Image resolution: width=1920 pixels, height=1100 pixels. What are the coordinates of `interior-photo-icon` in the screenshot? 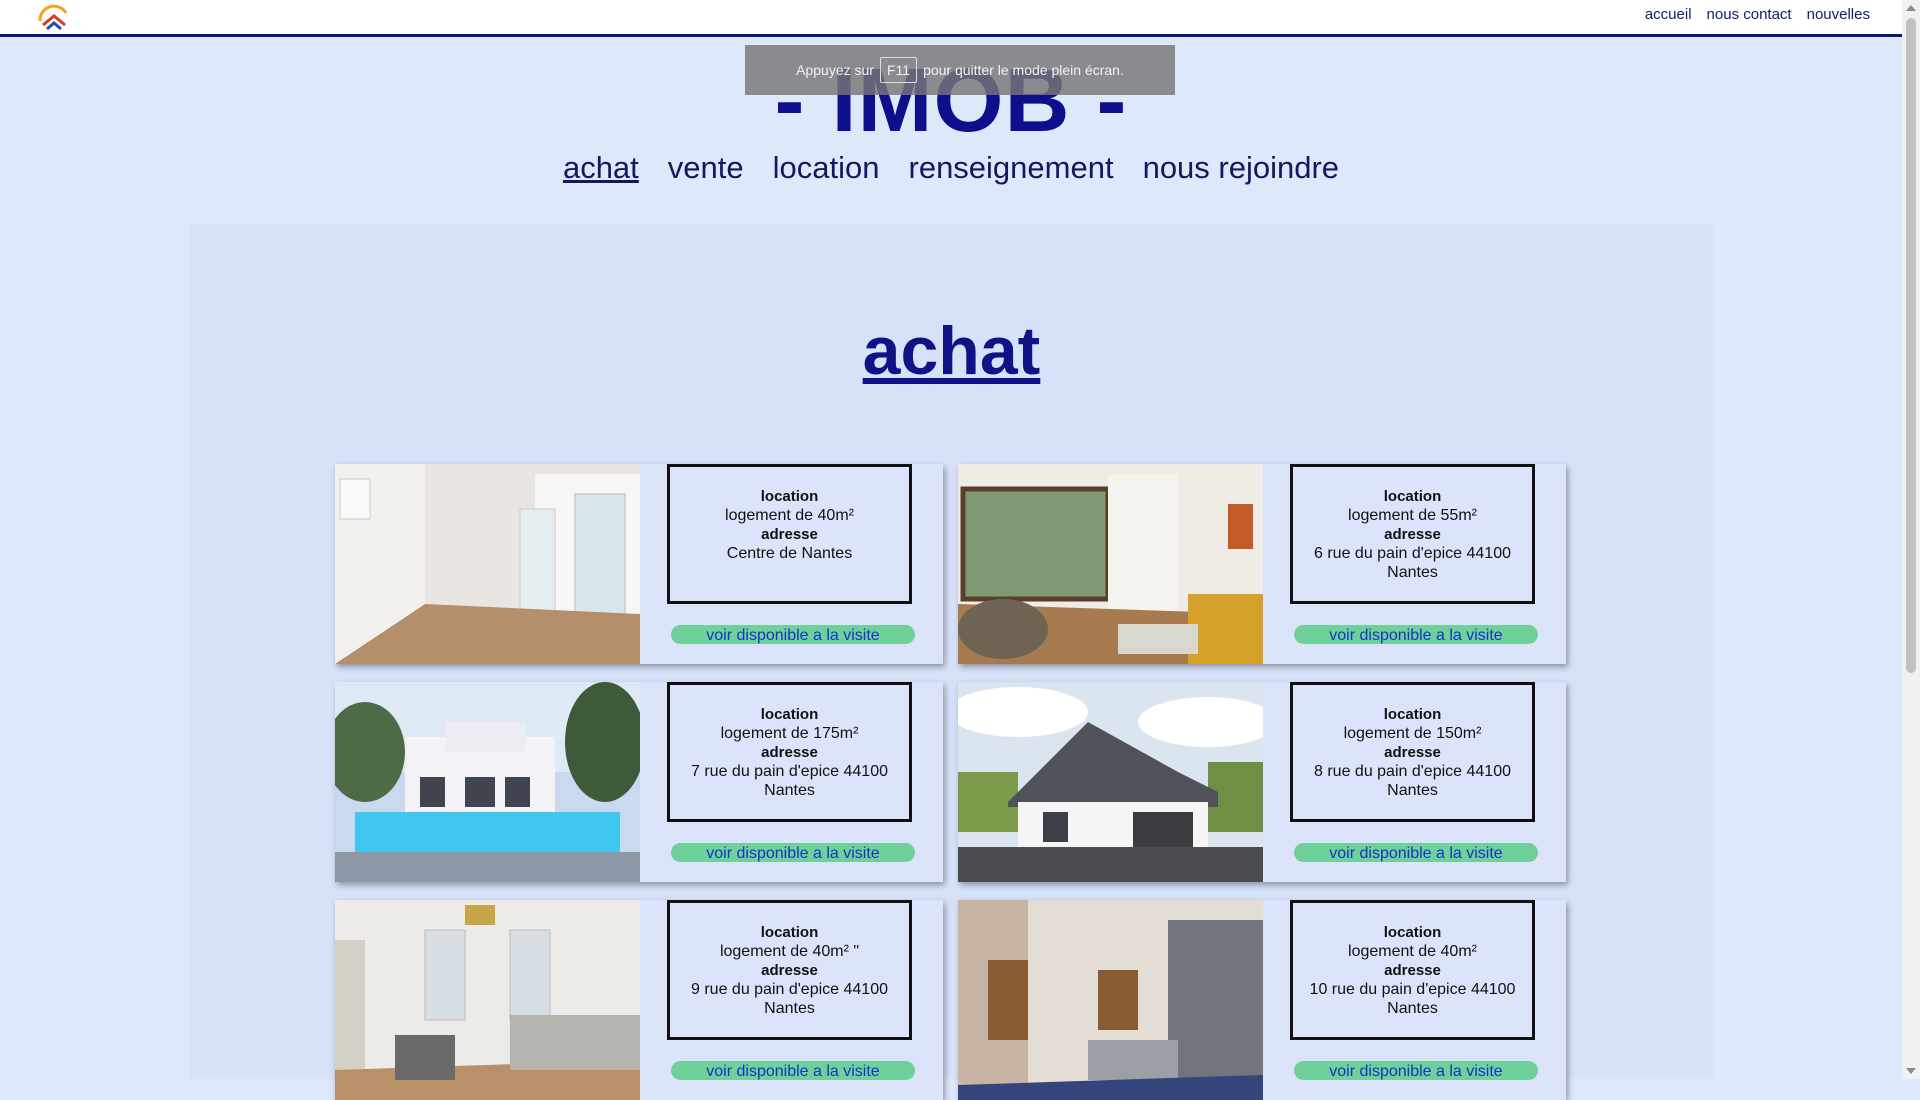 It's located at (487, 564).